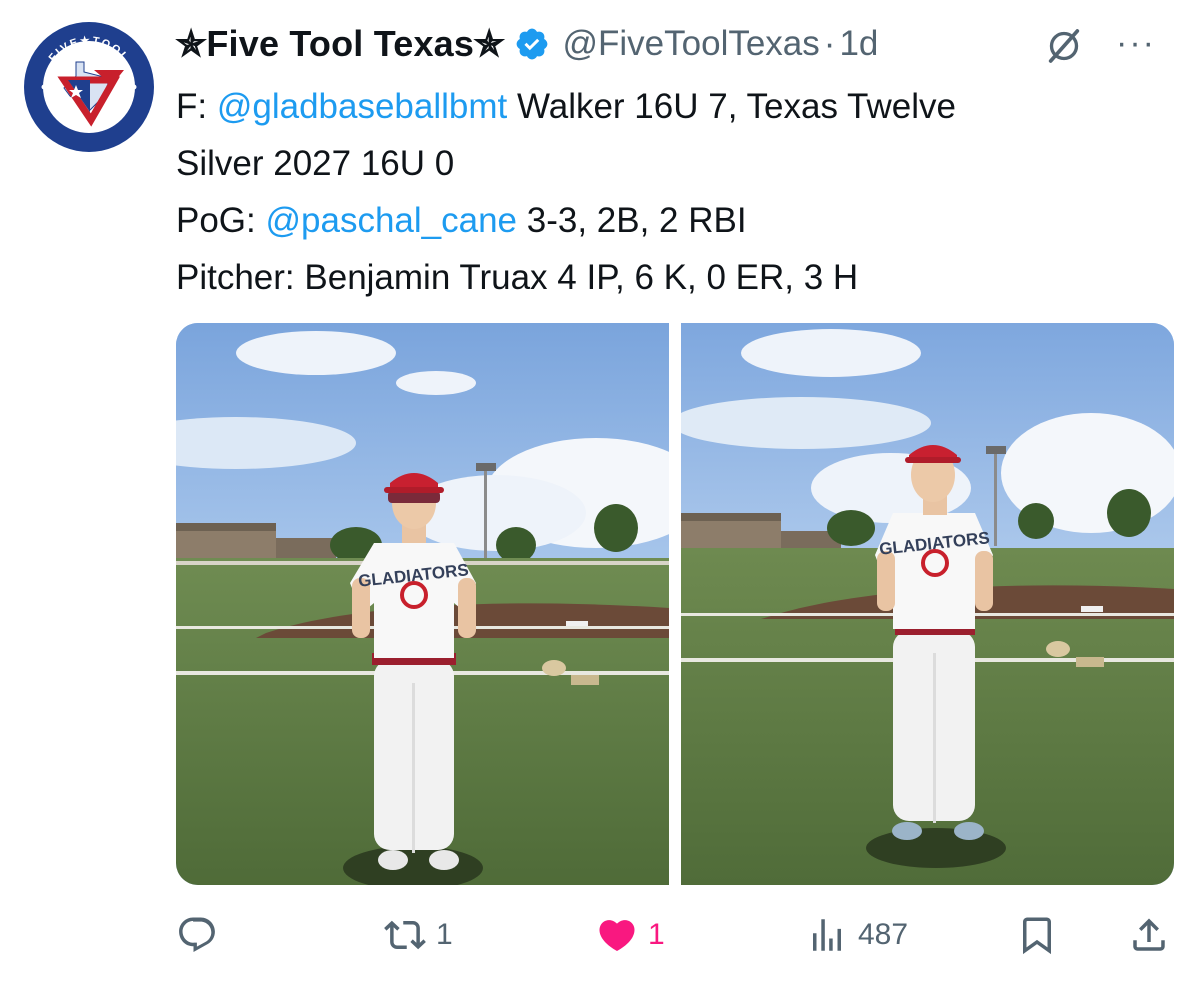 The height and width of the screenshot is (983, 1200). What do you see at coordinates (315, 163) in the screenshot?
I see `tweet-line-2: Silver 2027 16U 0` at bounding box center [315, 163].